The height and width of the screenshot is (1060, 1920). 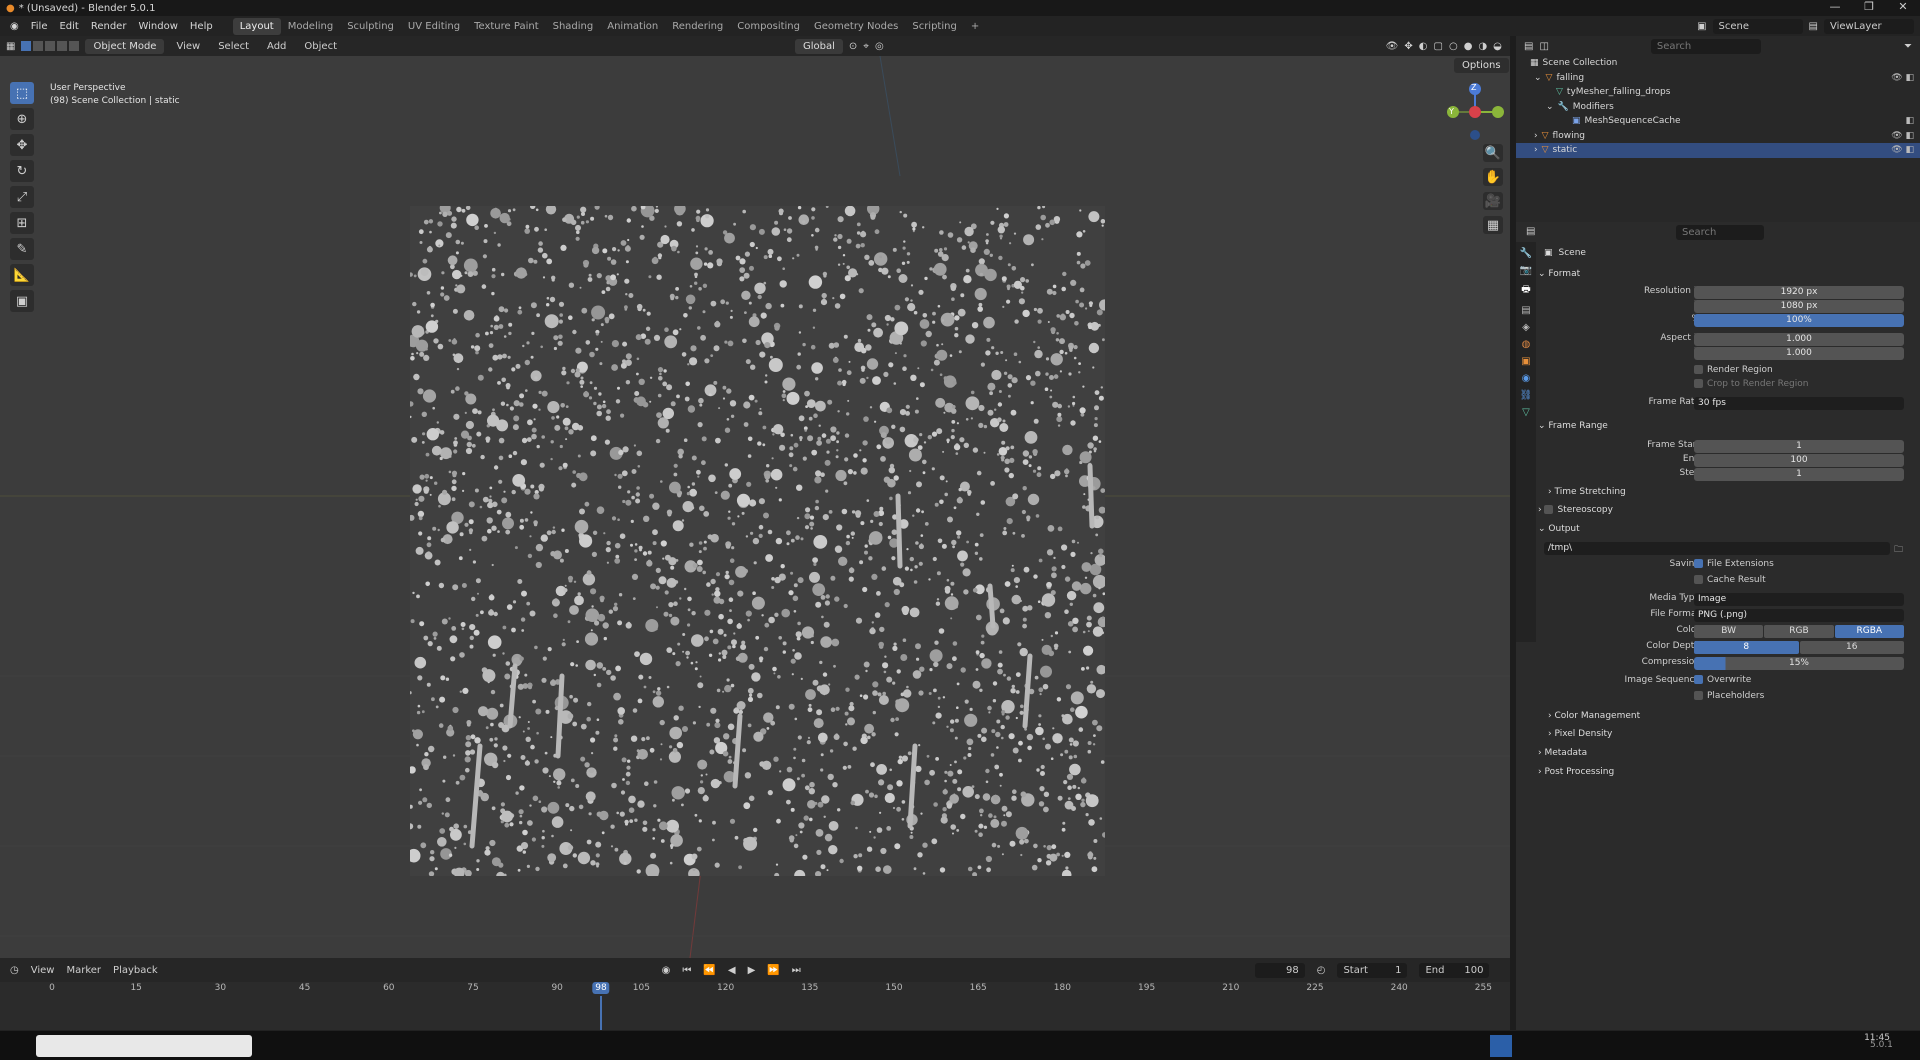 I want to click on object-tab-icon: ▣, so click(x=1525, y=361).